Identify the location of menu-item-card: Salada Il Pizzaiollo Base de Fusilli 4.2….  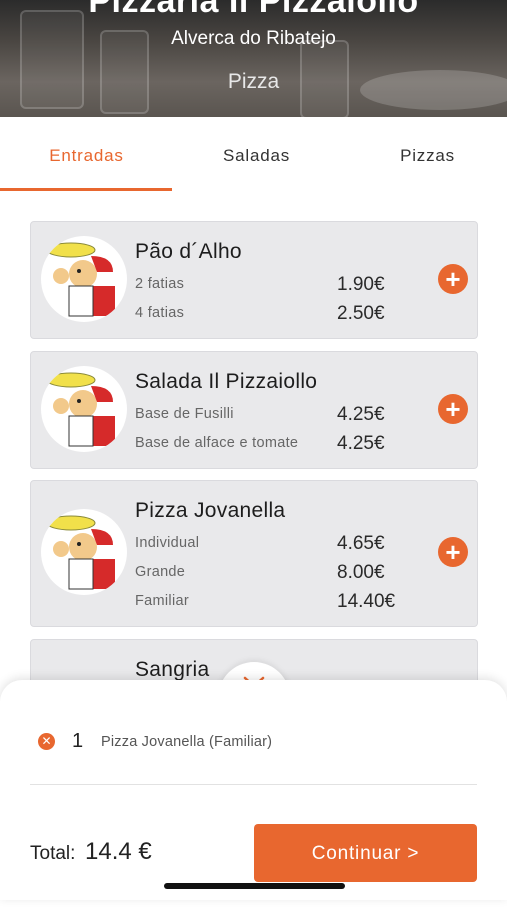
(254, 410).